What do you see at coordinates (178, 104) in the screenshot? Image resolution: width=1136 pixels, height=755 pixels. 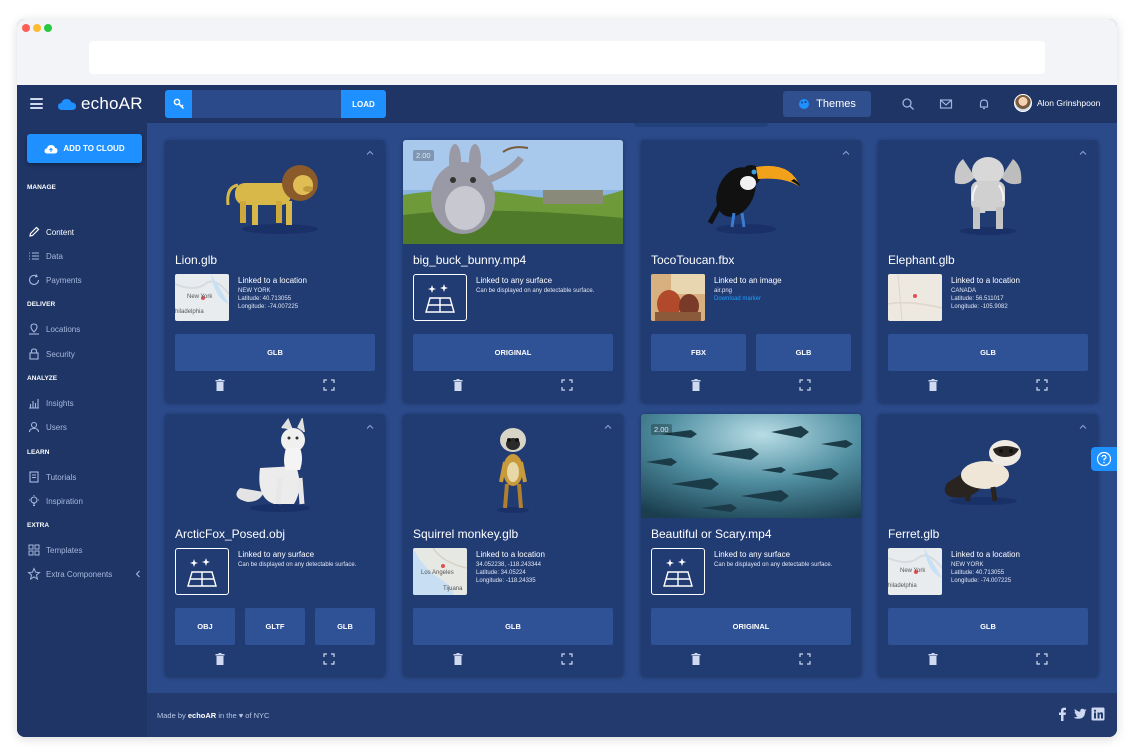 I see `key-icon` at bounding box center [178, 104].